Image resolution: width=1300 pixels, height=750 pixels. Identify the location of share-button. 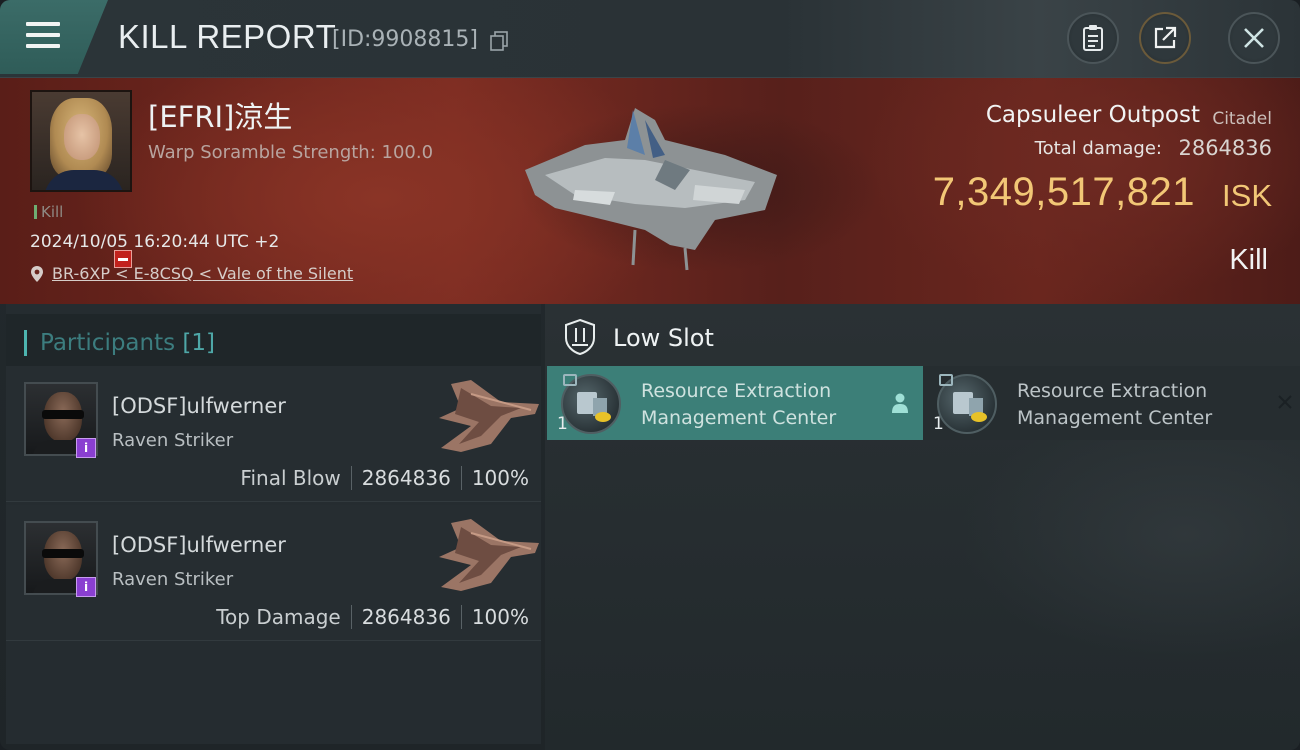
(1165, 38).